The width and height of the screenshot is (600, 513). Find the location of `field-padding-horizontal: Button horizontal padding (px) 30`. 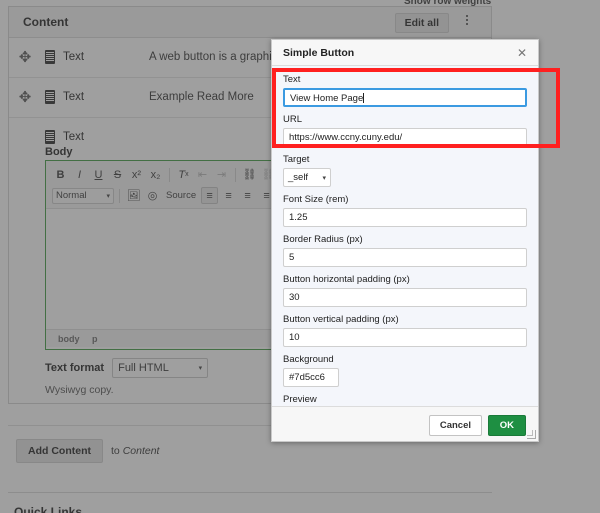

field-padding-horizontal: Button horizontal padding (px) 30 is located at coordinates (405, 290).